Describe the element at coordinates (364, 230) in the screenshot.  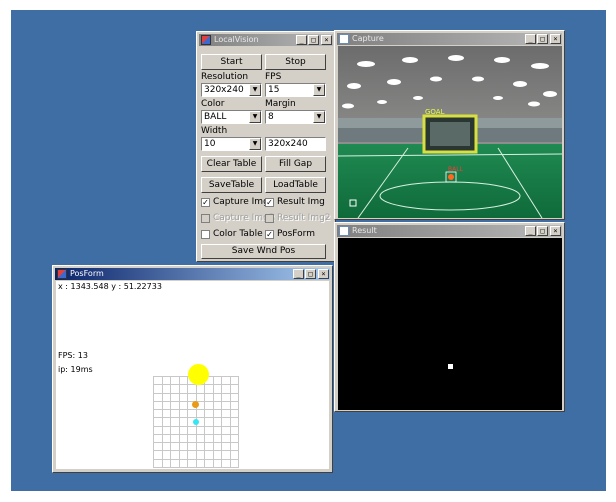
I see `window-title: Result` at that location.